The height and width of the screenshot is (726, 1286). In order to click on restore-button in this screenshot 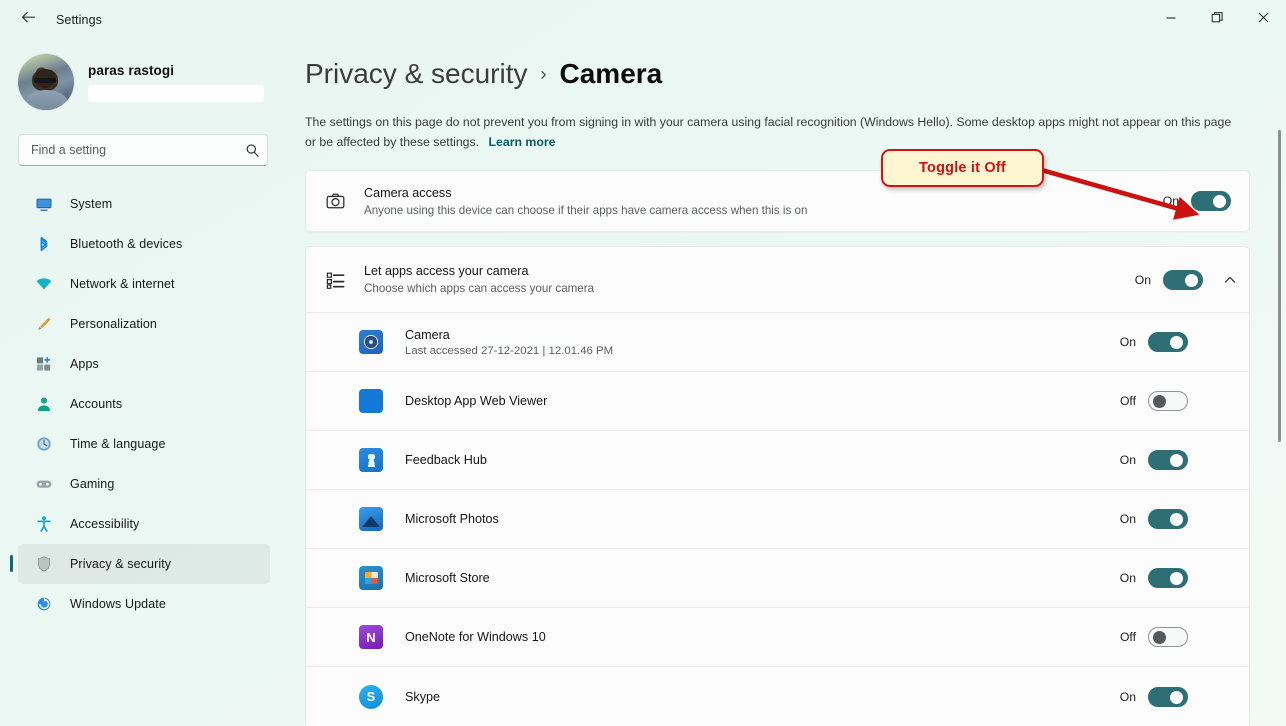, I will do `click(1217, 20)`.